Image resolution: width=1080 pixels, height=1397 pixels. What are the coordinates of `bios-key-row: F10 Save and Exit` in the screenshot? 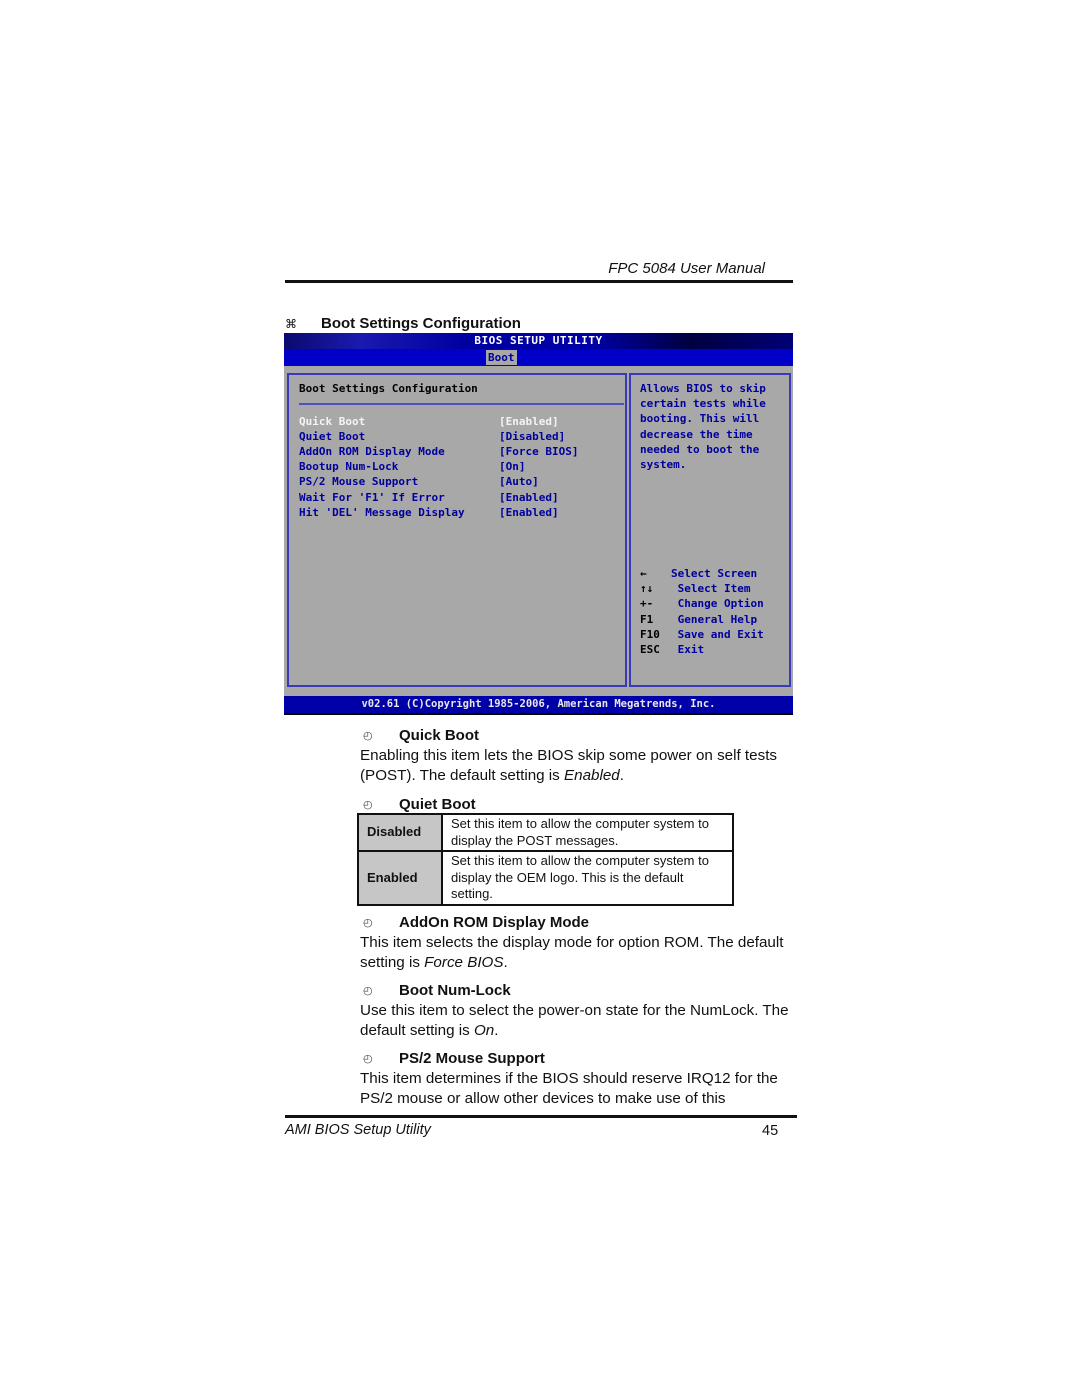 It's located at (715, 634).